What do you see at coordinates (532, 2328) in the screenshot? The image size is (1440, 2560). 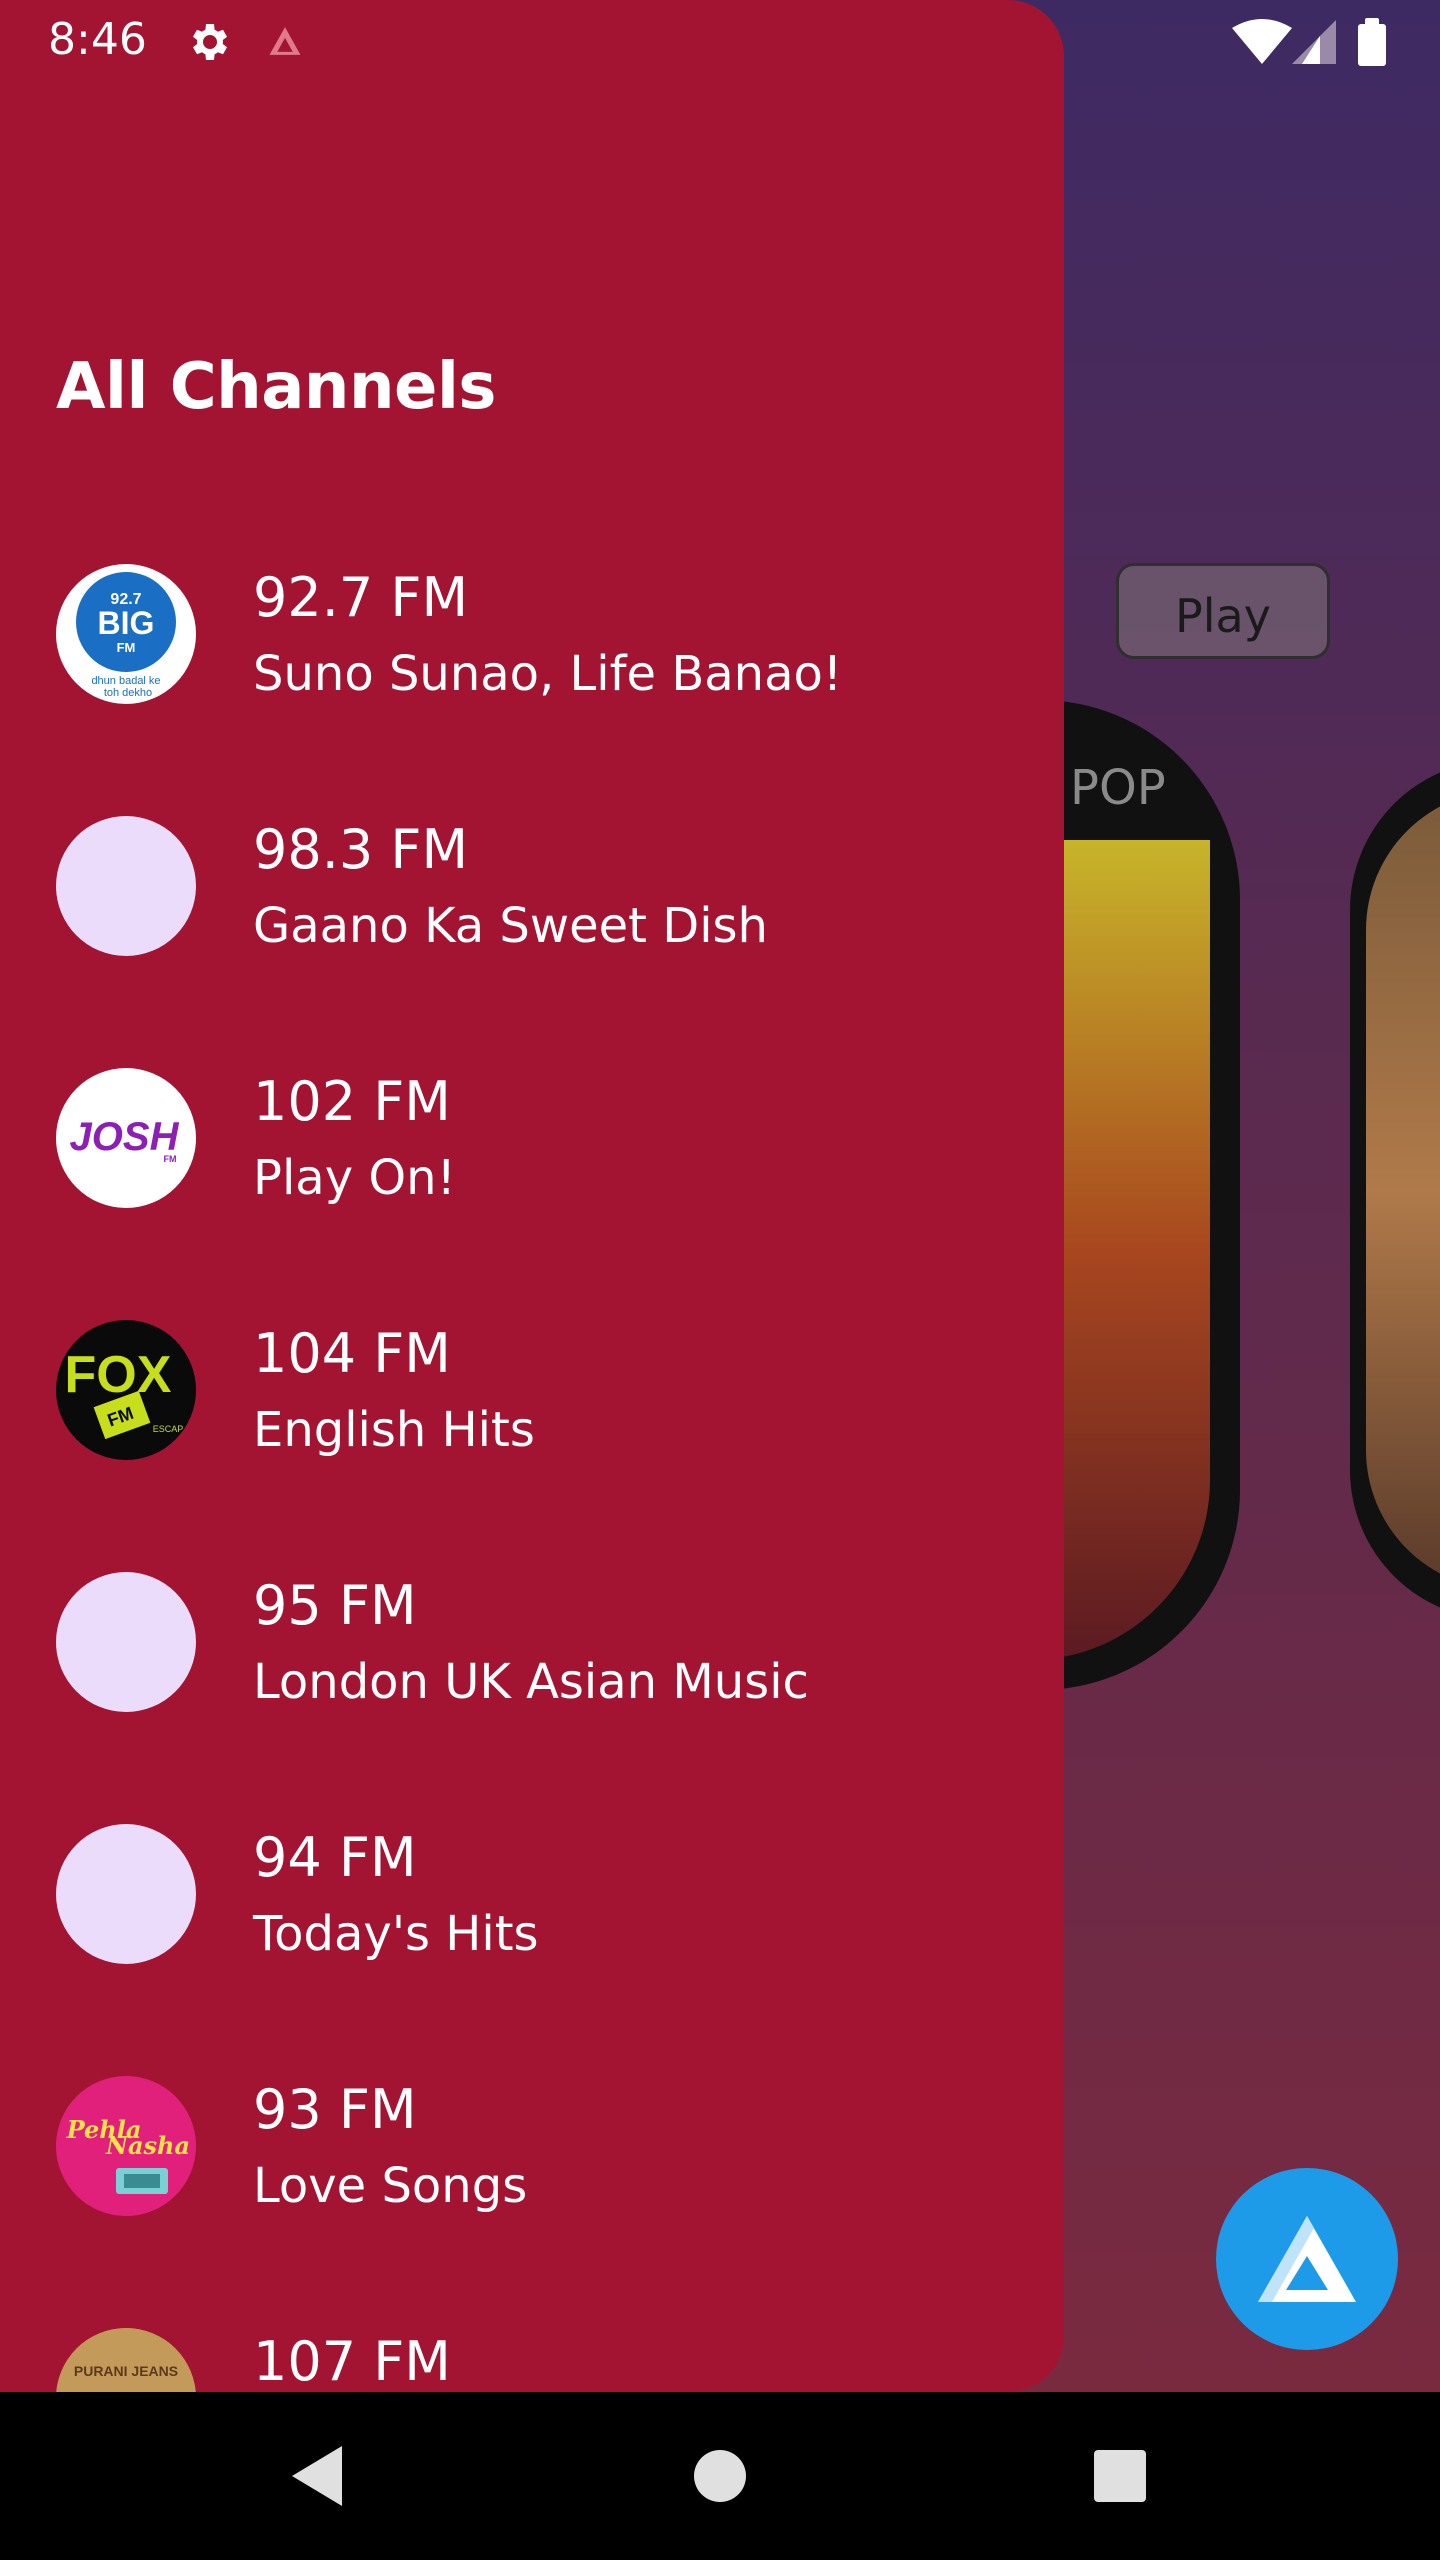 I see `channel-item: PURANI JEANS 107 FM` at bounding box center [532, 2328].